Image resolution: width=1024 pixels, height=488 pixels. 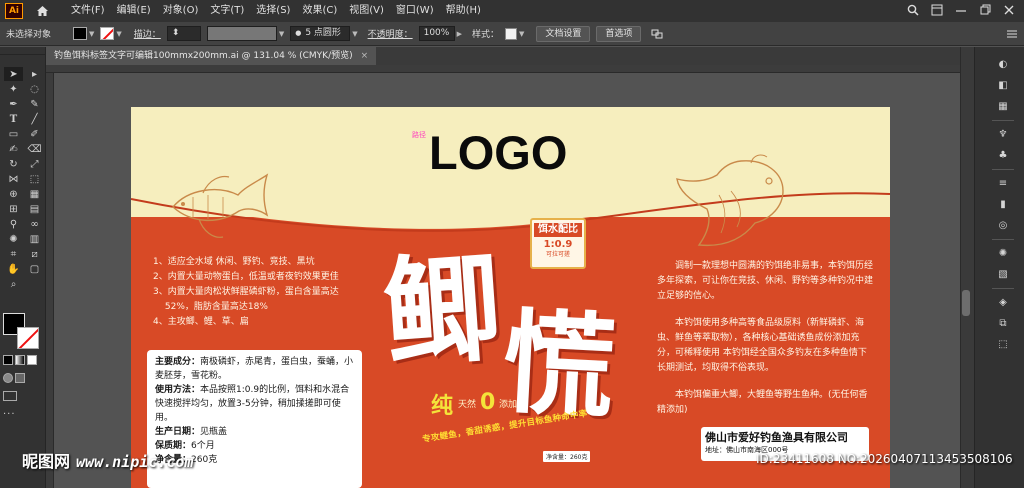 What do you see at coordinates (1003, 106) in the screenshot?
I see `swatches-icon: ▦` at bounding box center [1003, 106].